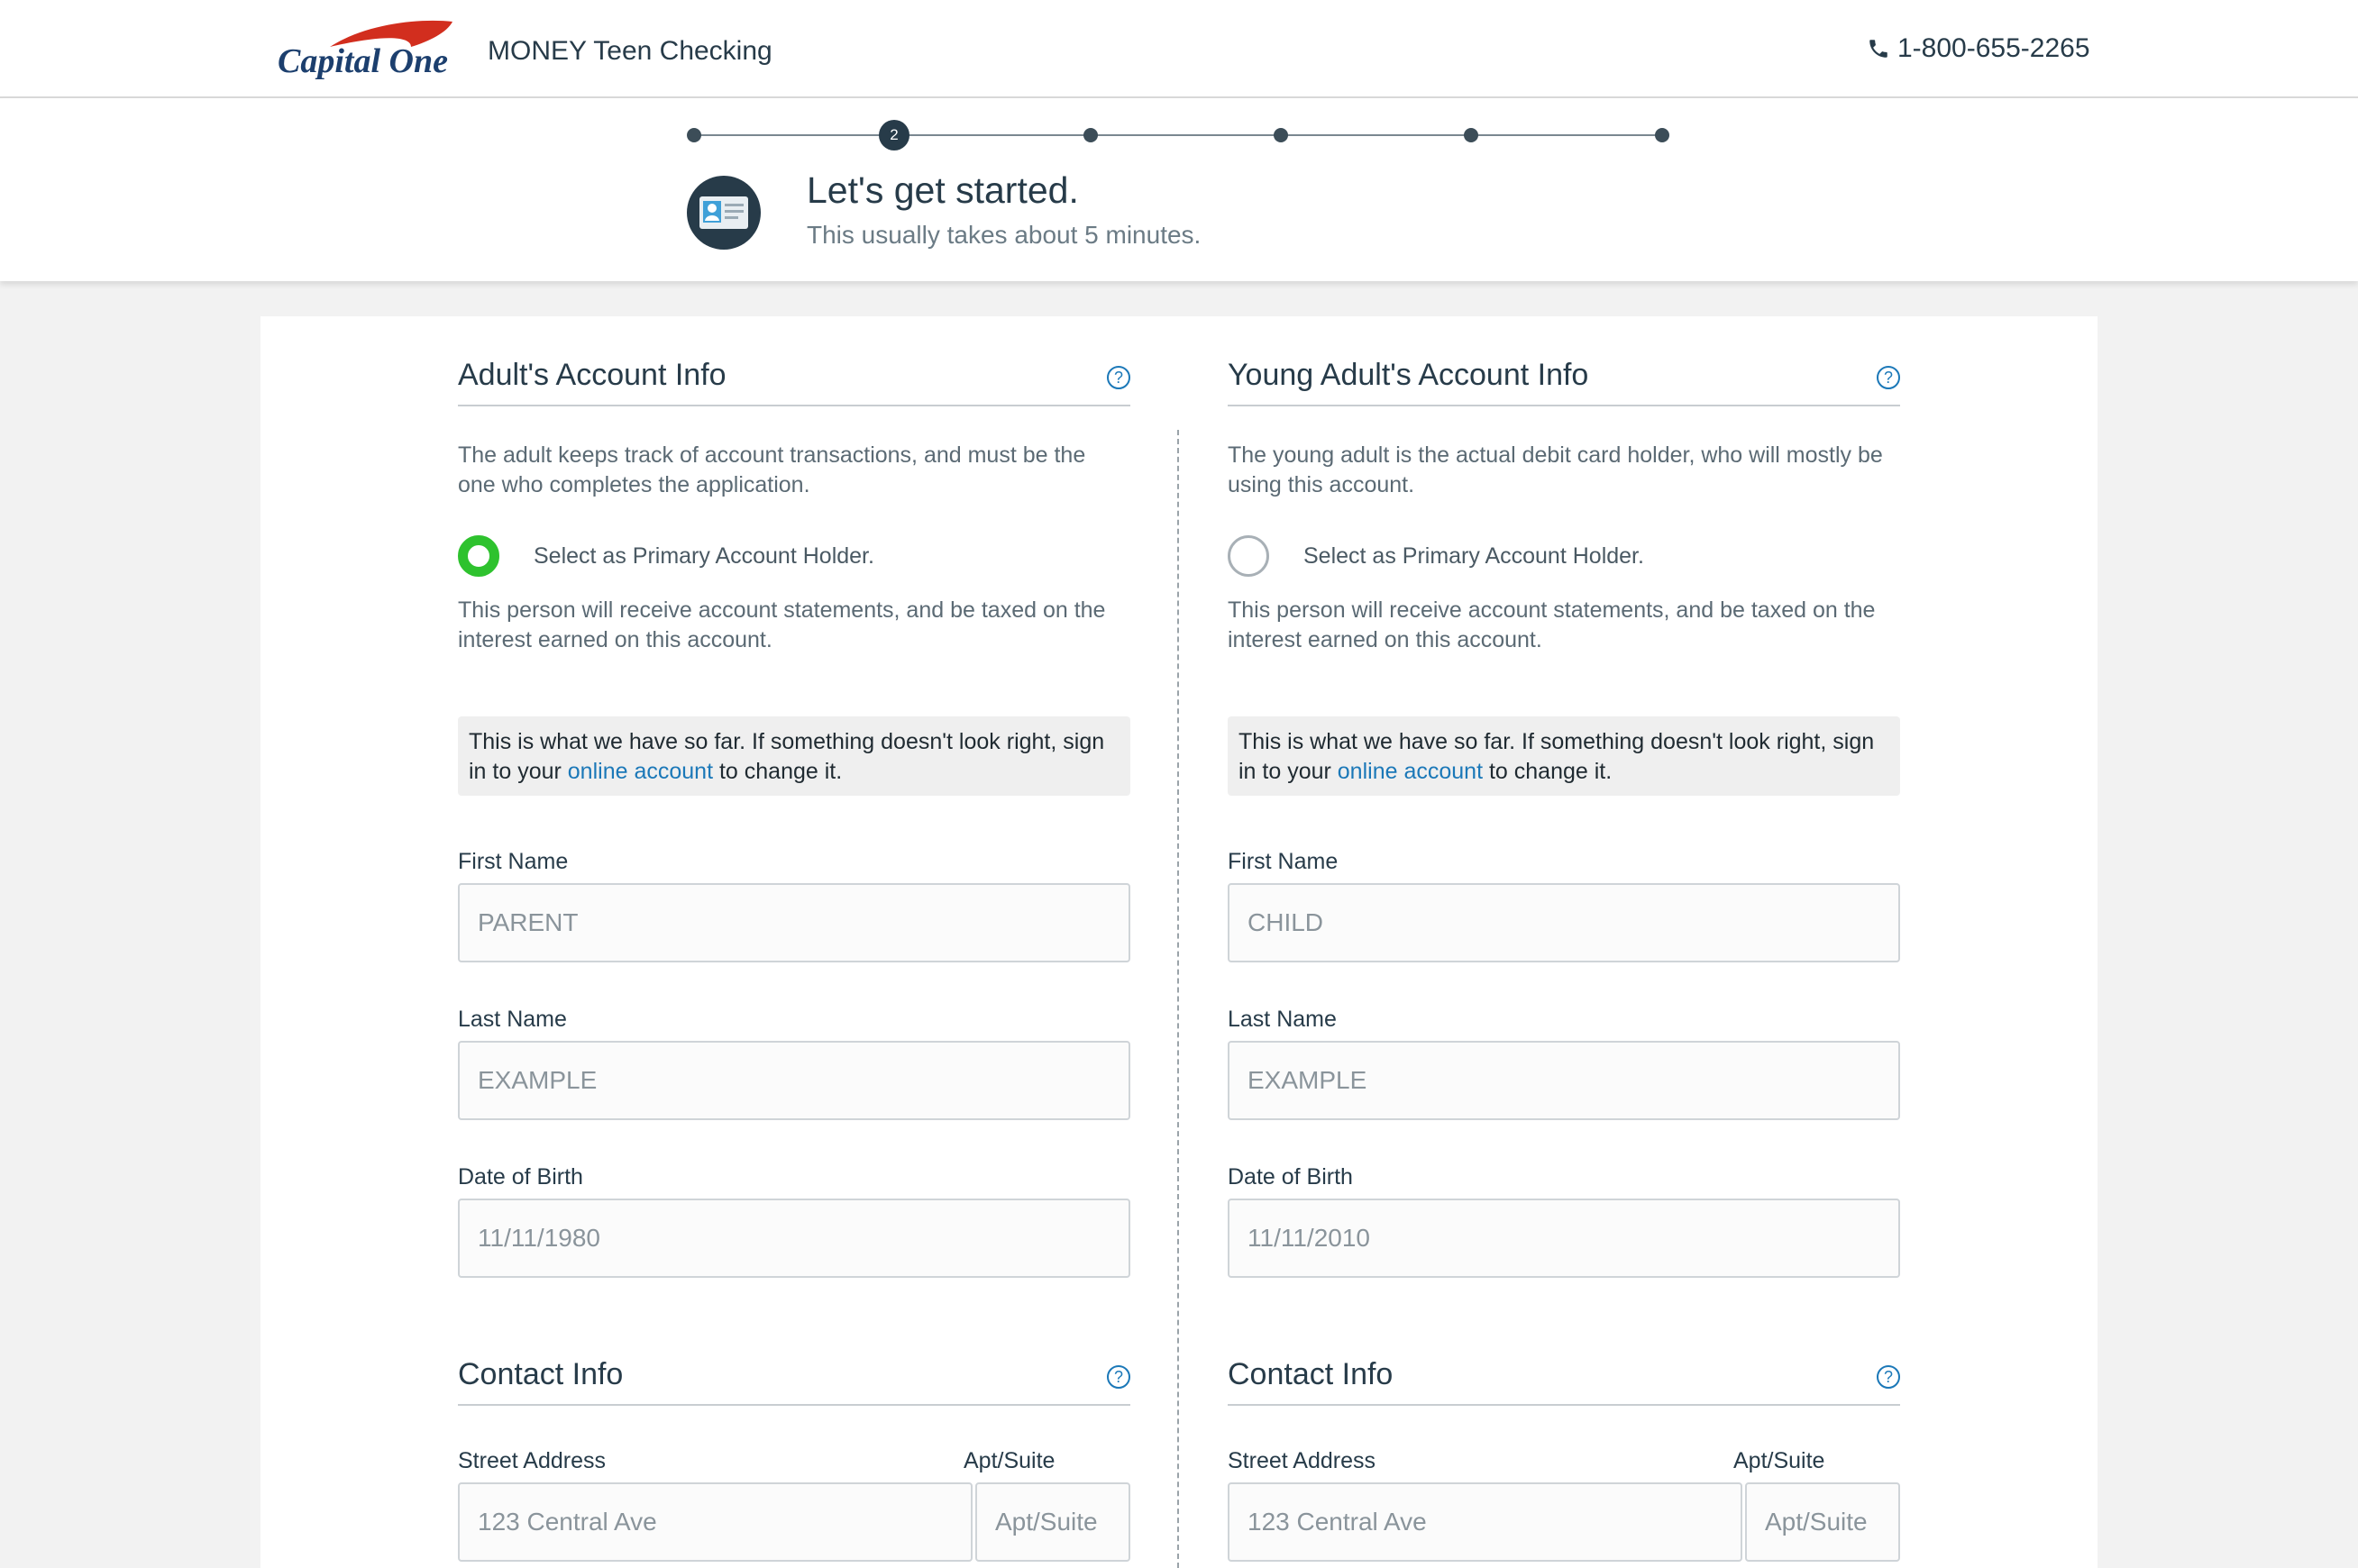  What do you see at coordinates (794, 1361) in the screenshot?
I see `adult-contact-header: Contact Info ?` at bounding box center [794, 1361].